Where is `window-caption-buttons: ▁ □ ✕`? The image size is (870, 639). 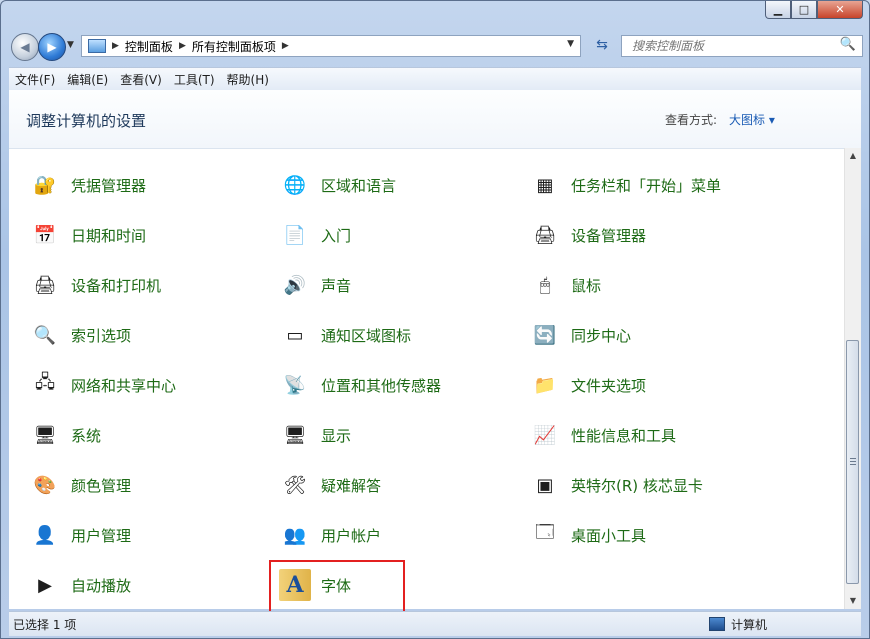
window-caption-buttons: ▁ □ ✕ is located at coordinates (814, 10).